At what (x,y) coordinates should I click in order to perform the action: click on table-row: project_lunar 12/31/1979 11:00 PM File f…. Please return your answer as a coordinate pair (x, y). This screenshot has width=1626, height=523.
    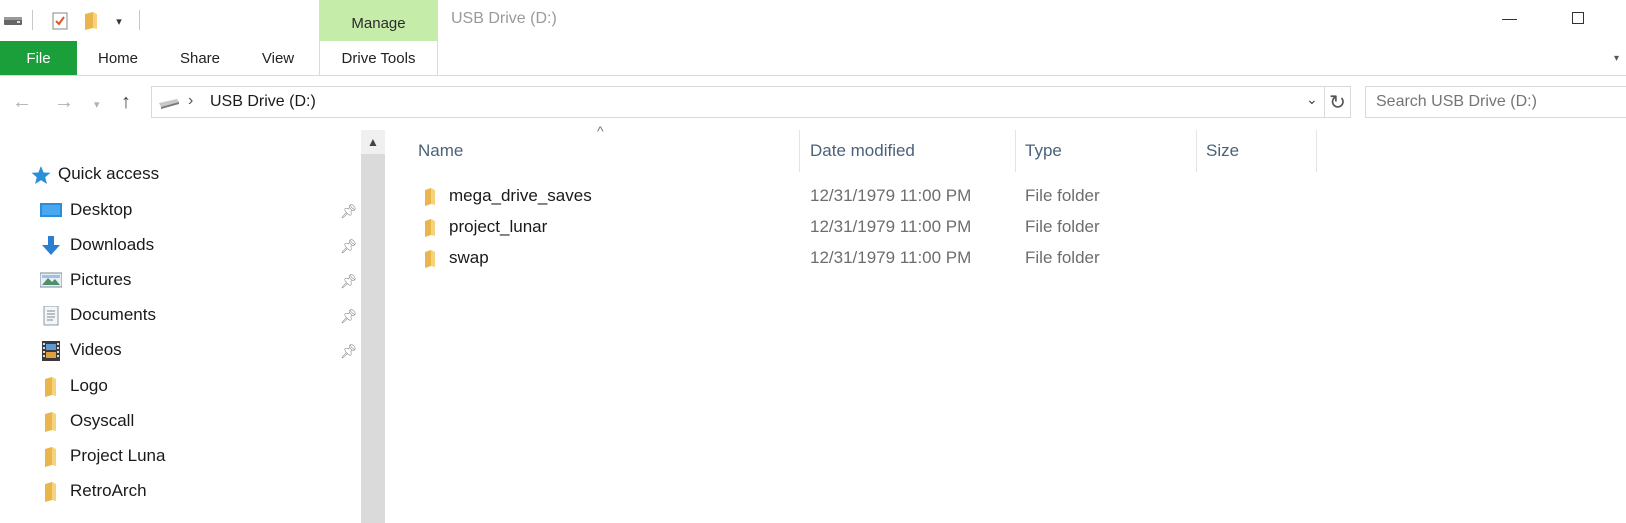
    Looking at the image, I should click on (885, 228).